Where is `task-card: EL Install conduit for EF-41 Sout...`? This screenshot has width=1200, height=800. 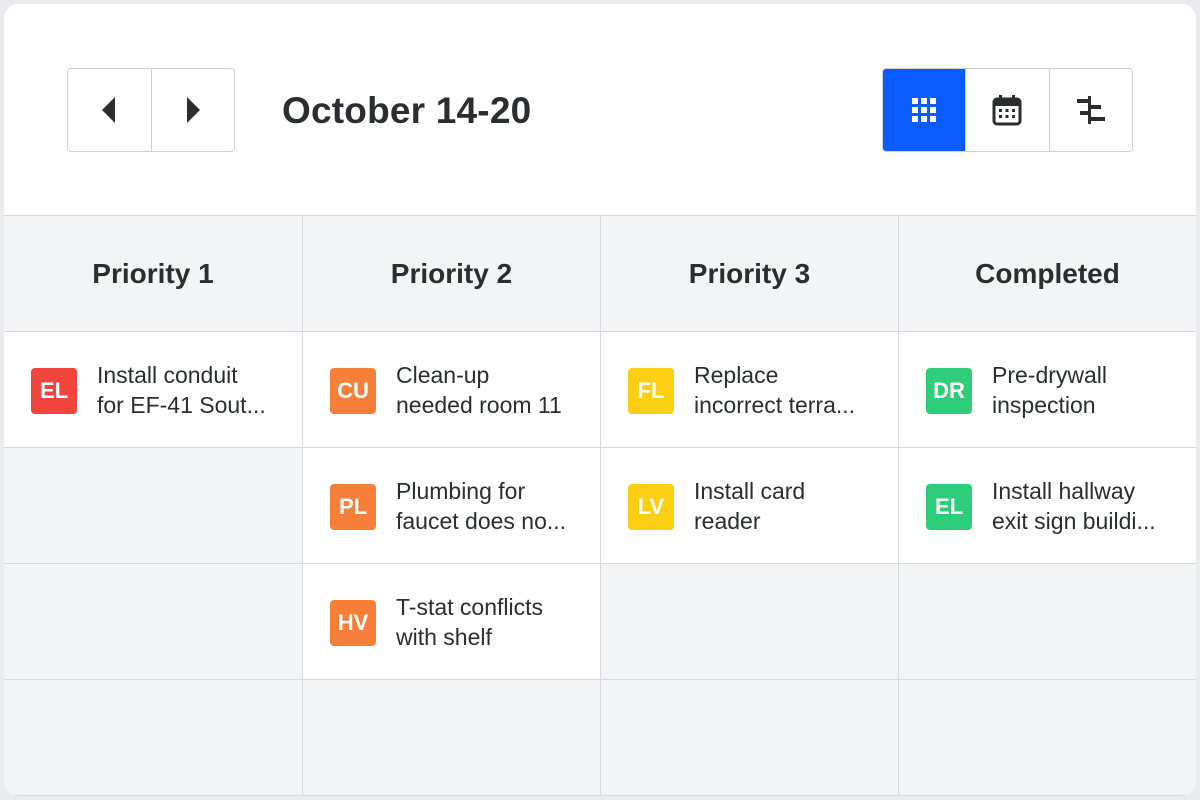
task-card: EL Install conduit for EF-41 Sout... is located at coordinates (153, 390).